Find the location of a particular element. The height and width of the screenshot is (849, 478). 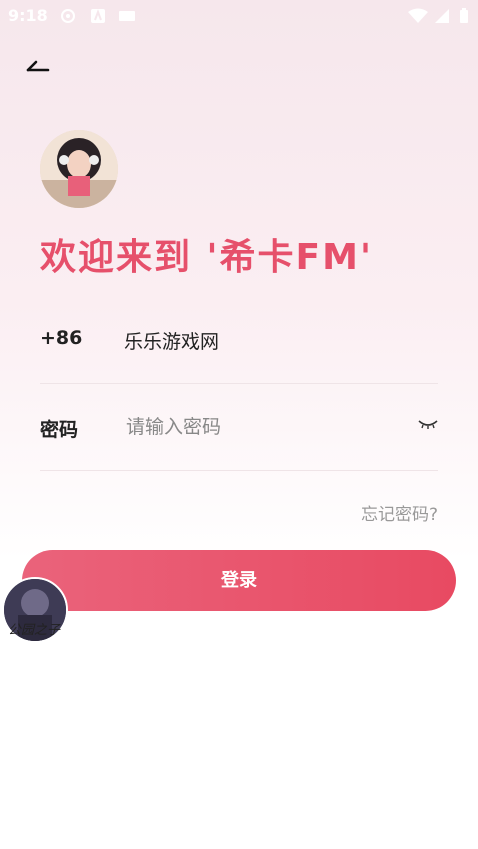

wifi-icon is located at coordinates (418, 15).